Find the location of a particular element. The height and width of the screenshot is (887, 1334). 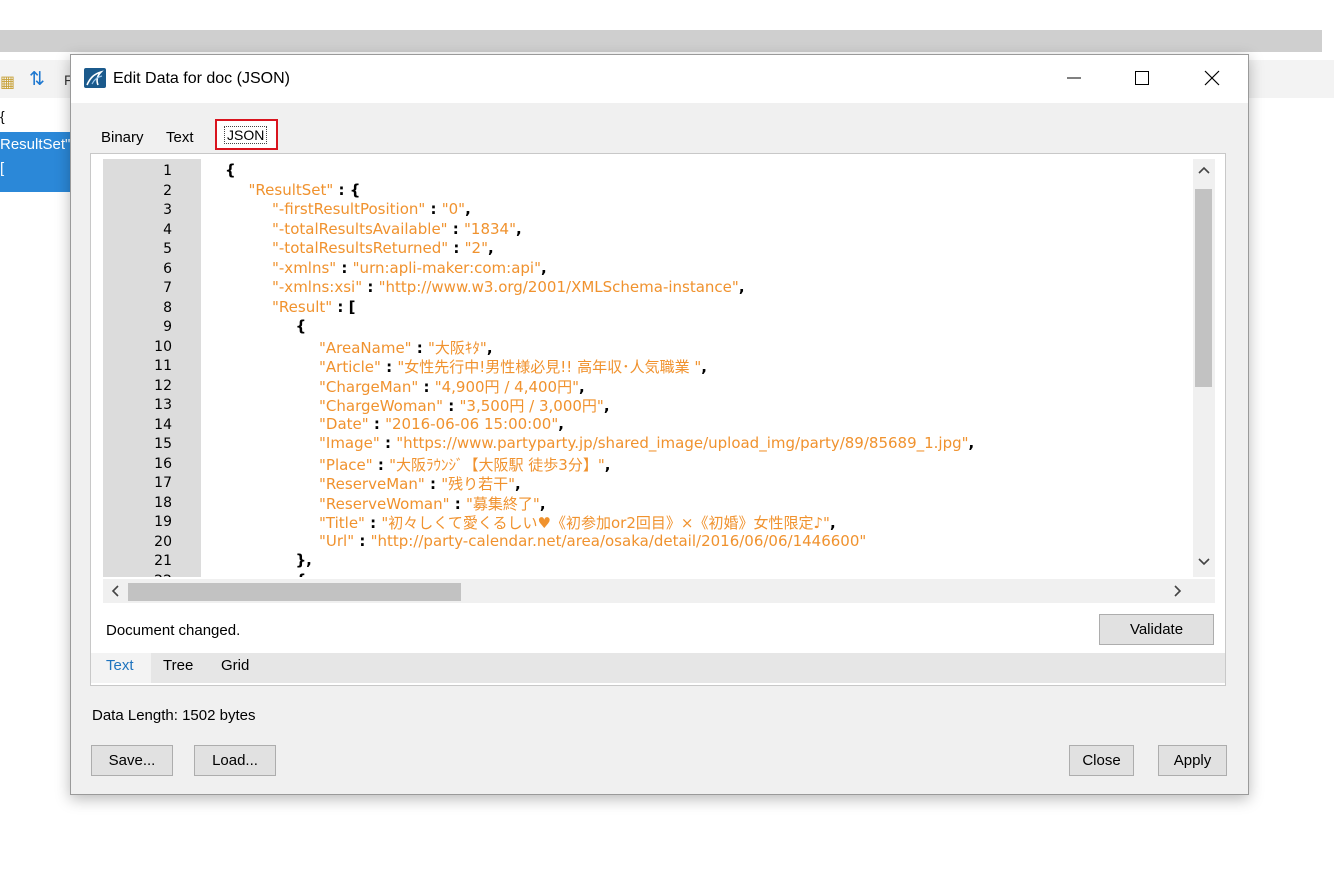

view-tab-grid: Grid is located at coordinates (235, 665).